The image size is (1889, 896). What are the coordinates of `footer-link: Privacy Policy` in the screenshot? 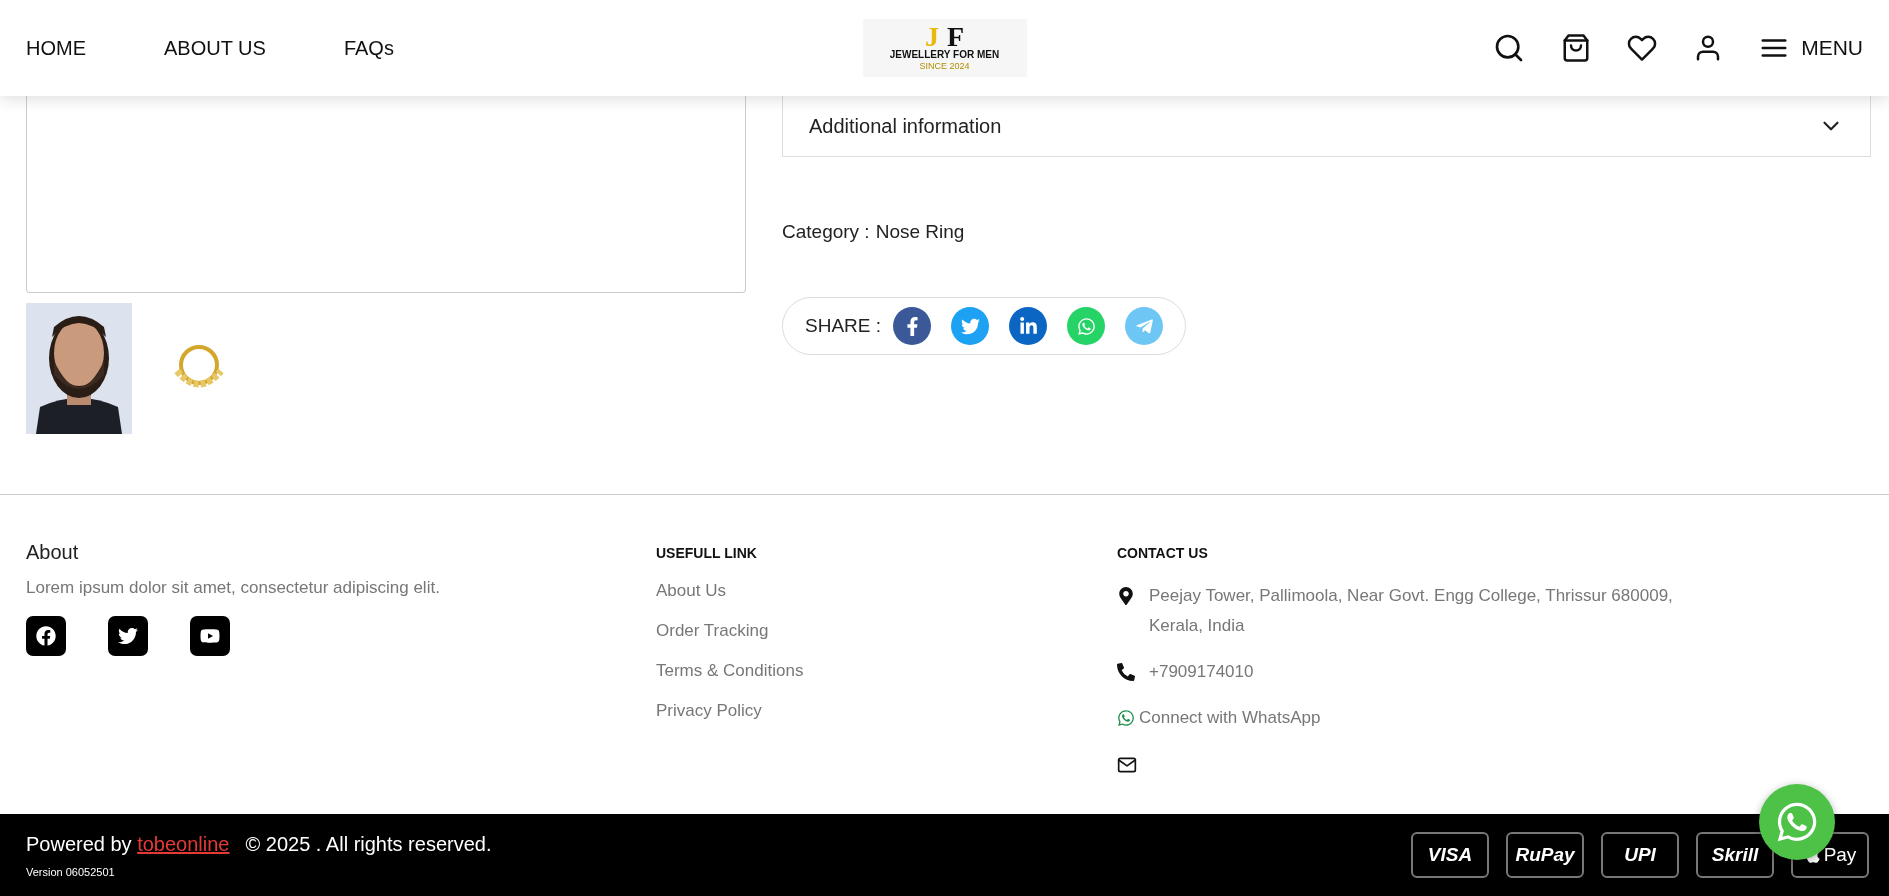 It's located at (886, 711).